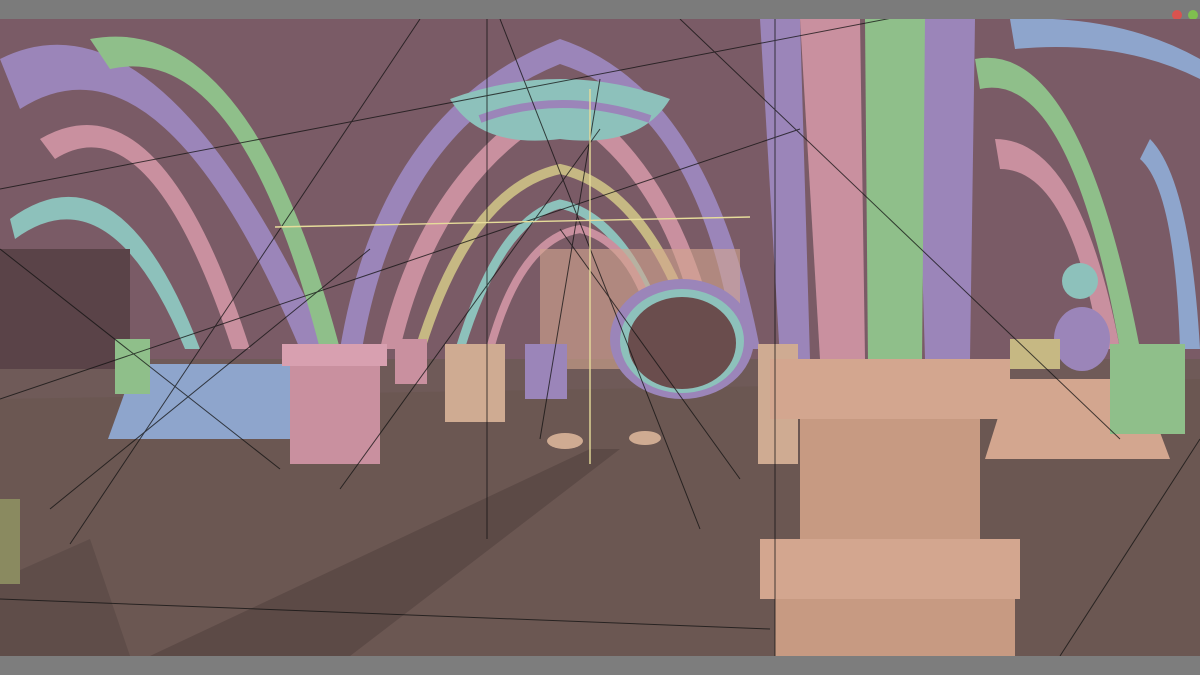  What do you see at coordinates (895, 191) in the screenshot?
I see `column-shaft-green` at bounding box center [895, 191].